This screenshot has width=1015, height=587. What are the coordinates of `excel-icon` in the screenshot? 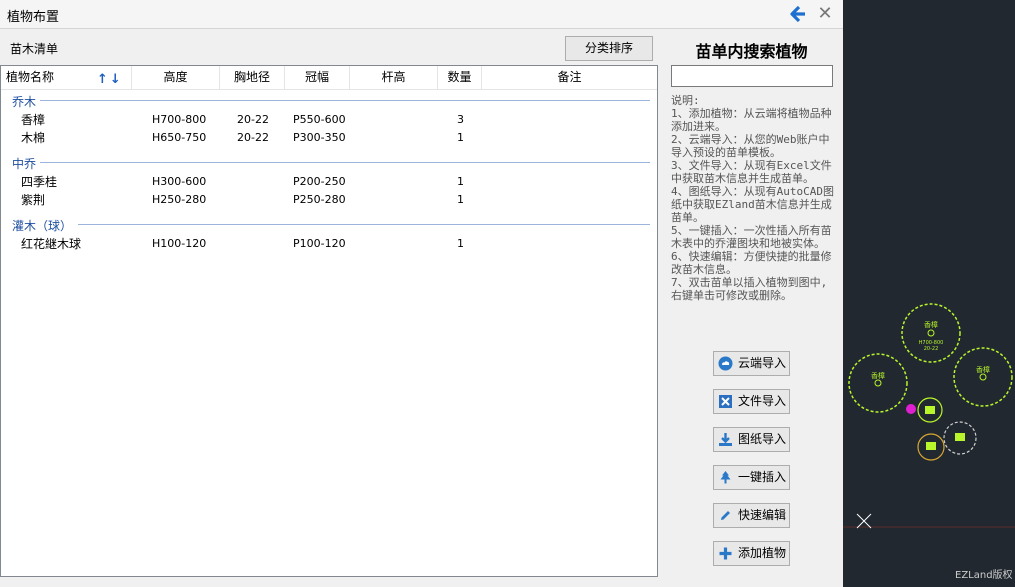 It's located at (725, 401).